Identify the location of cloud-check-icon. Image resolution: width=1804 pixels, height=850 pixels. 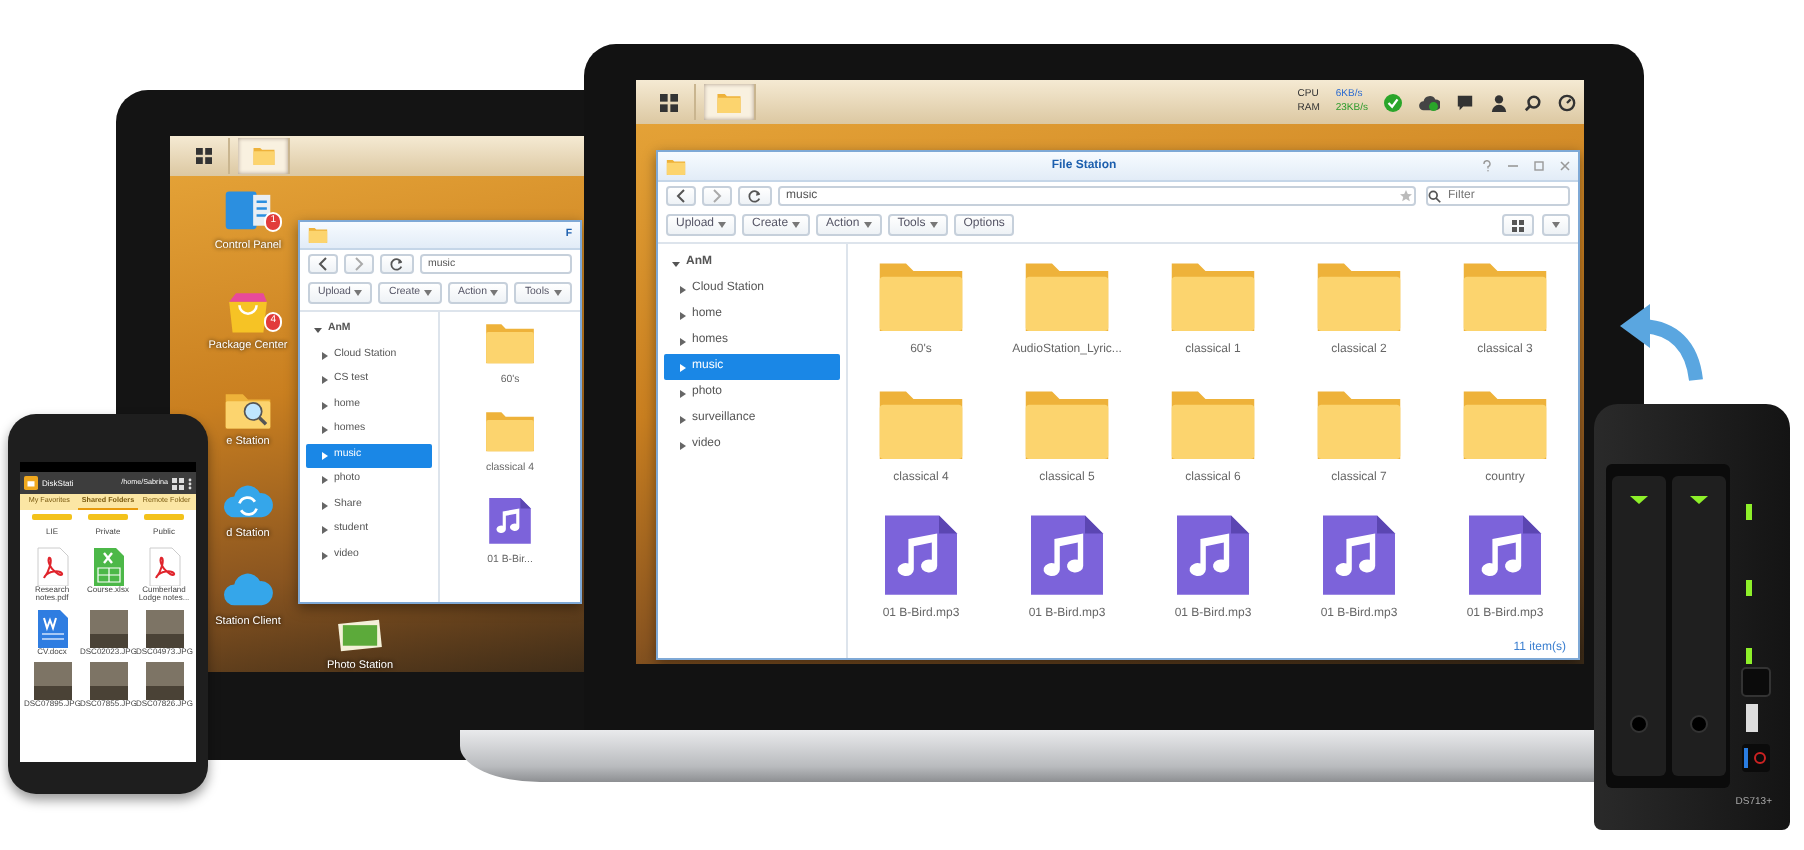
(1429, 102).